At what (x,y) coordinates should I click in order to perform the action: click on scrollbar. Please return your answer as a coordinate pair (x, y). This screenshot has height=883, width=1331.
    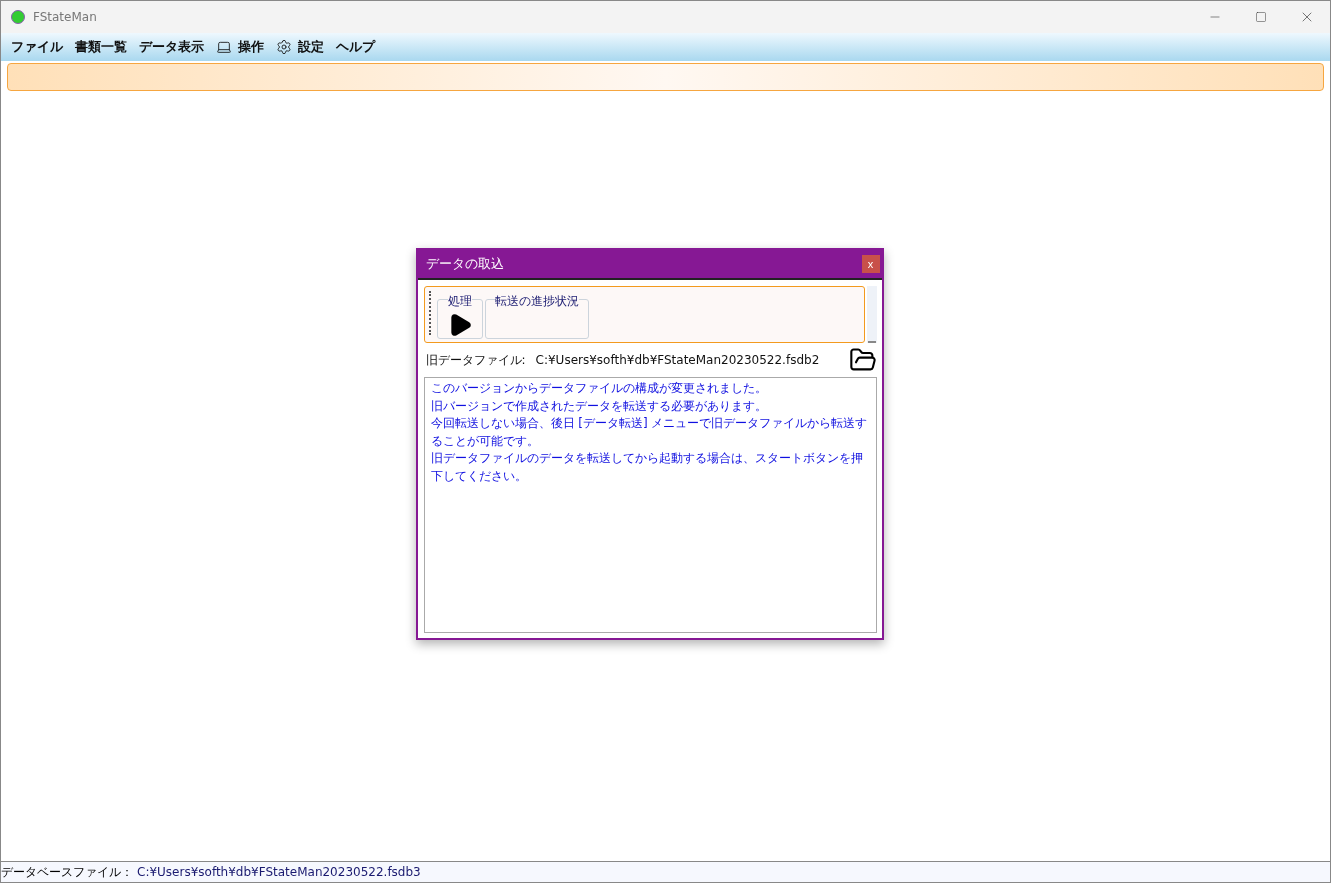
    Looking at the image, I should click on (871, 314).